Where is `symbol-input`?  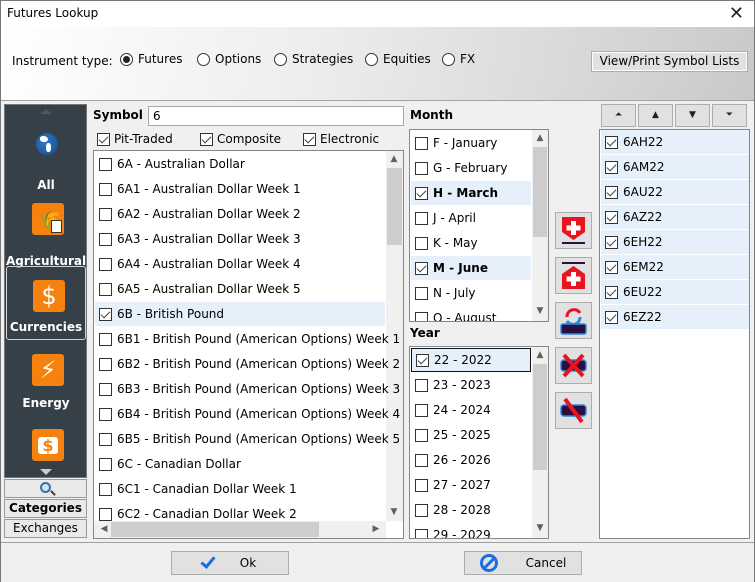
symbol-input is located at coordinates (276, 116).